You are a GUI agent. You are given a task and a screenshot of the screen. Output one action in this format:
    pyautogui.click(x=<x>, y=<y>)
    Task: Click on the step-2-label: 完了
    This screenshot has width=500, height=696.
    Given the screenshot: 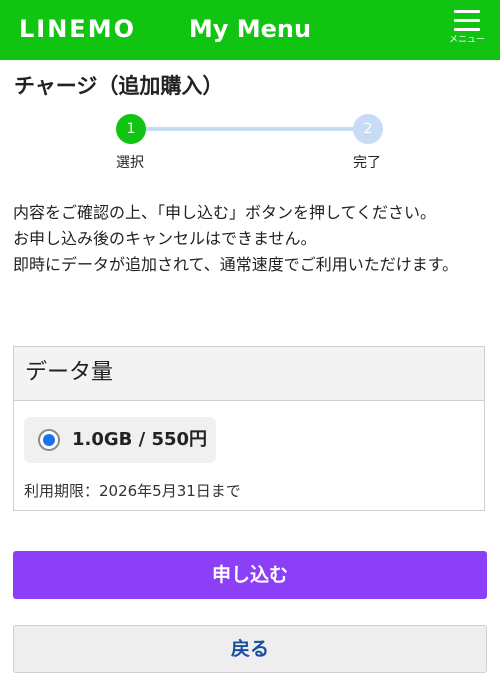 What is the action you would take?
    pyautogui.click(x=367, y=163)
    